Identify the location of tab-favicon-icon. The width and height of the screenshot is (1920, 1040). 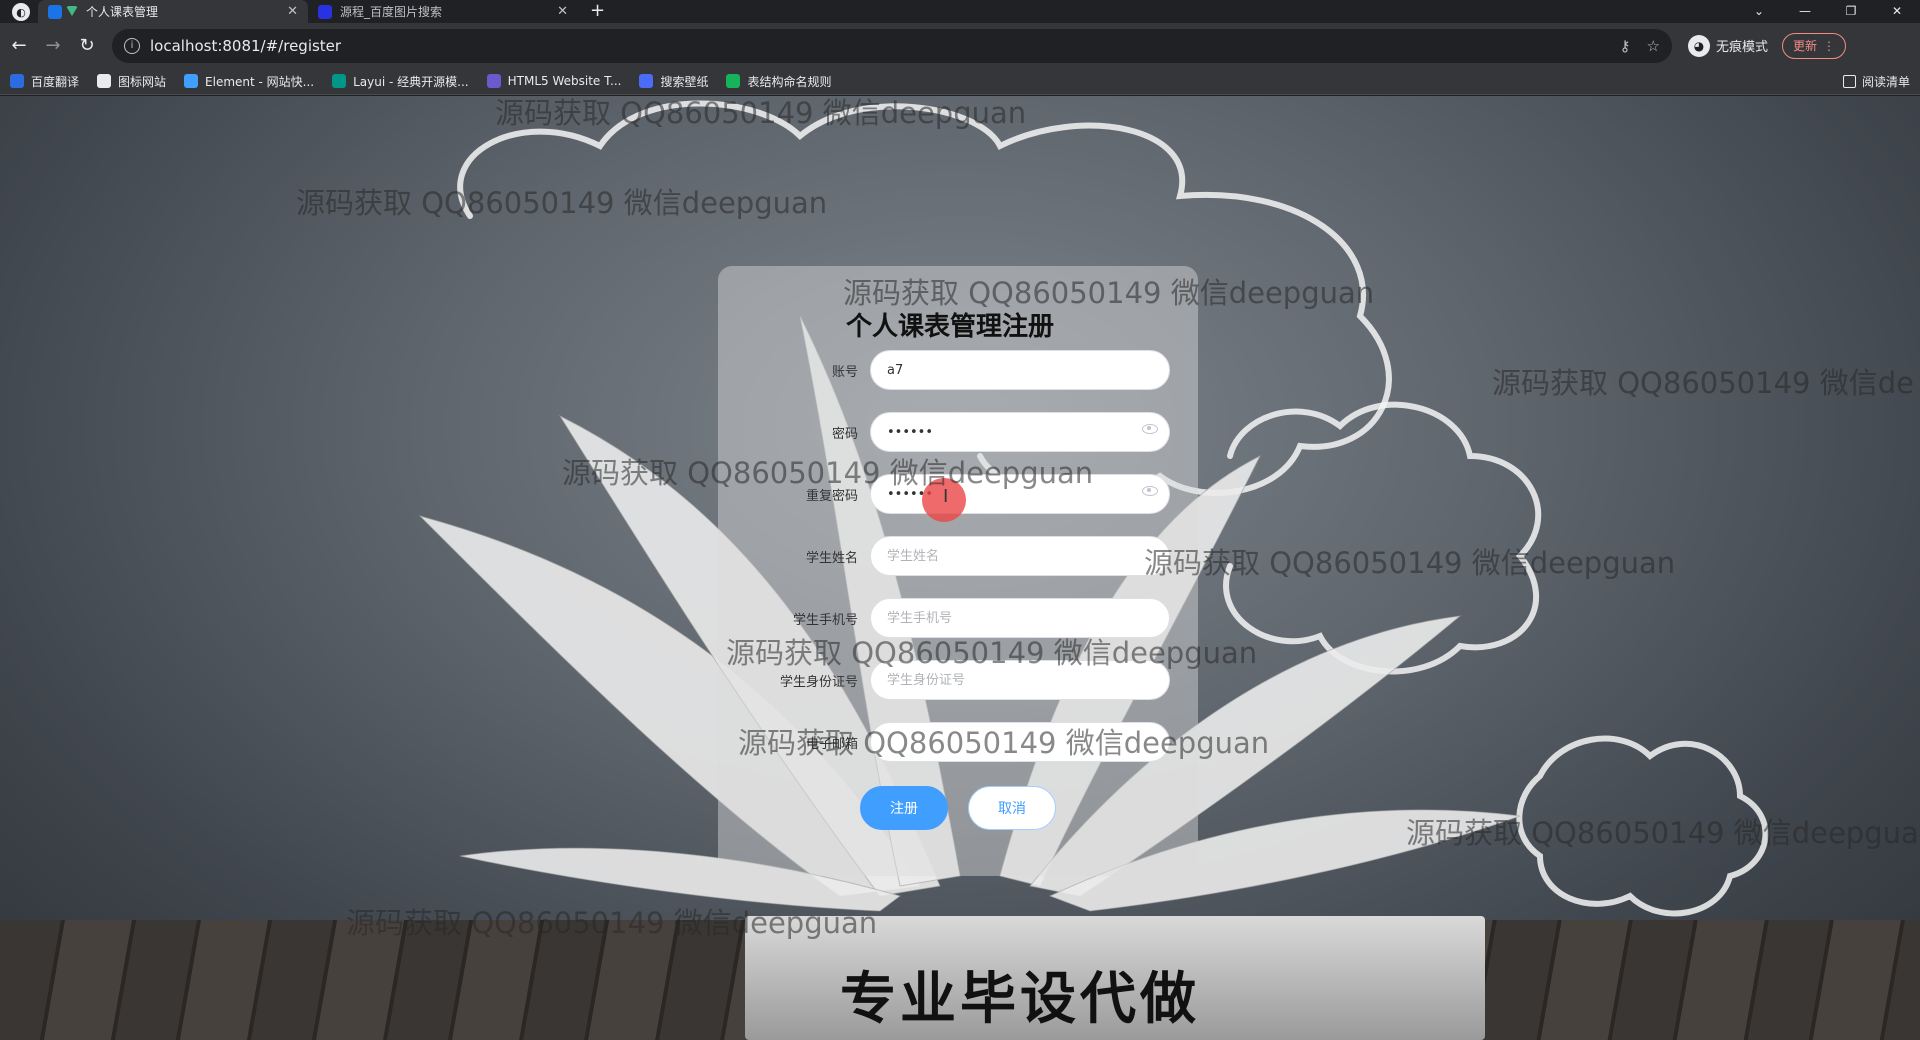
(55, 11).